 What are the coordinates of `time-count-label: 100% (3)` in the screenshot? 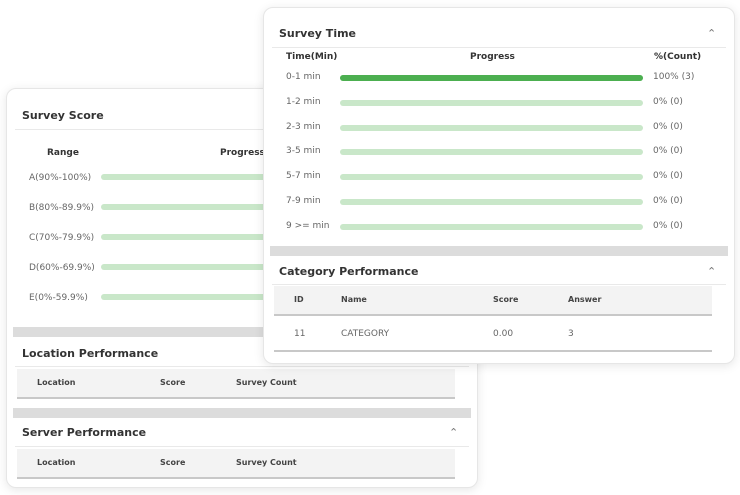 It's located at (674, 77).